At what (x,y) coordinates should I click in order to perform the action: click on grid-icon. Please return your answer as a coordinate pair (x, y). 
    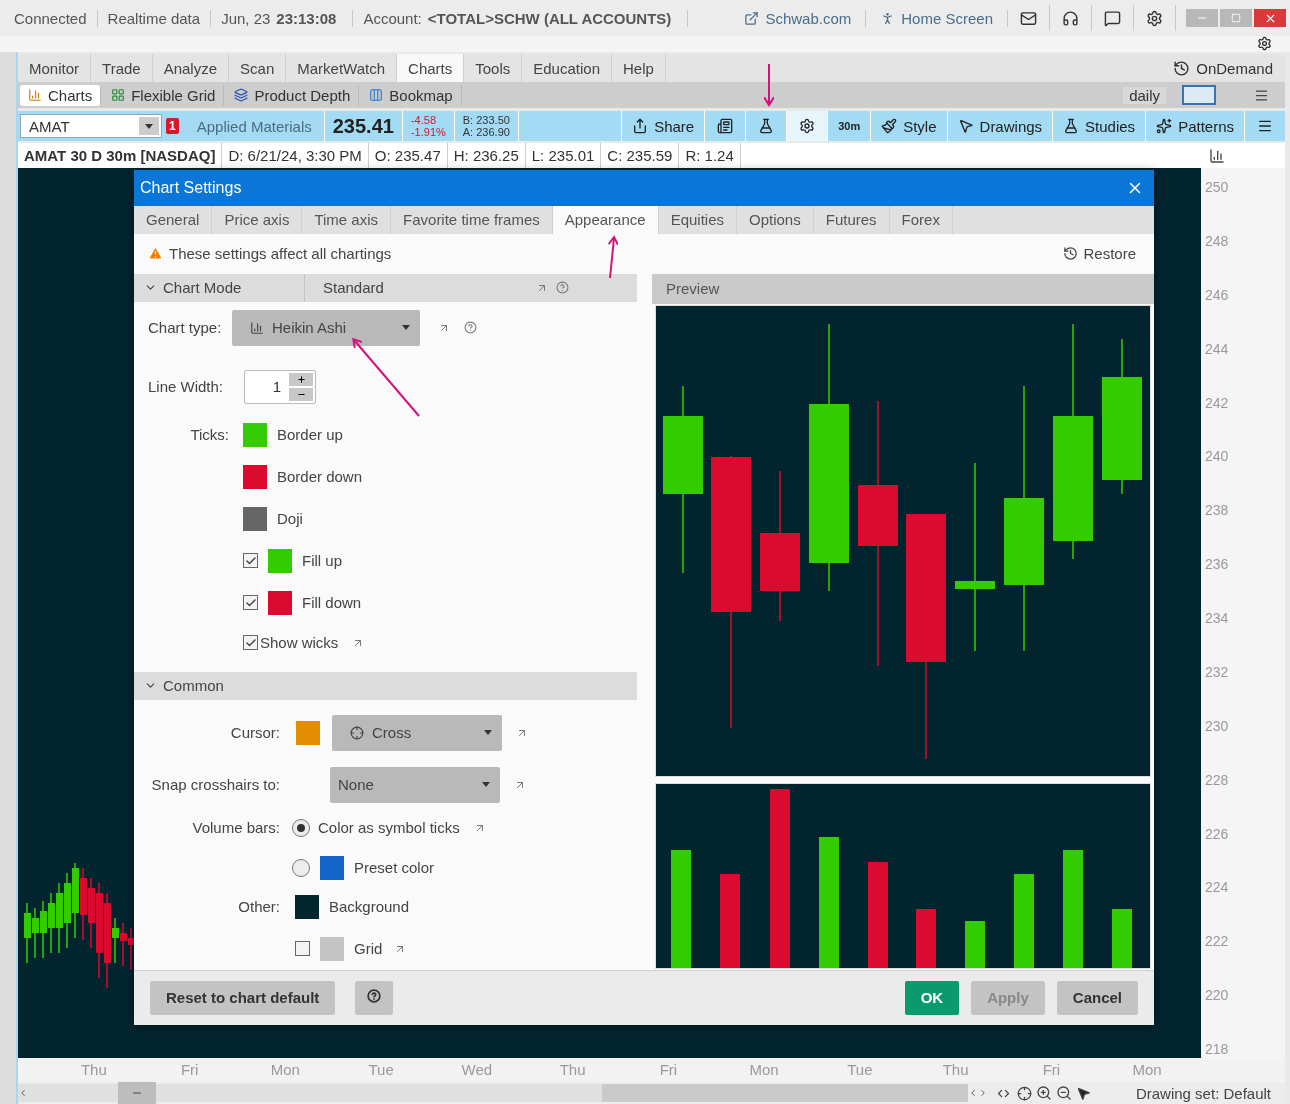
    Looking at the image, I should click on (118, 95).